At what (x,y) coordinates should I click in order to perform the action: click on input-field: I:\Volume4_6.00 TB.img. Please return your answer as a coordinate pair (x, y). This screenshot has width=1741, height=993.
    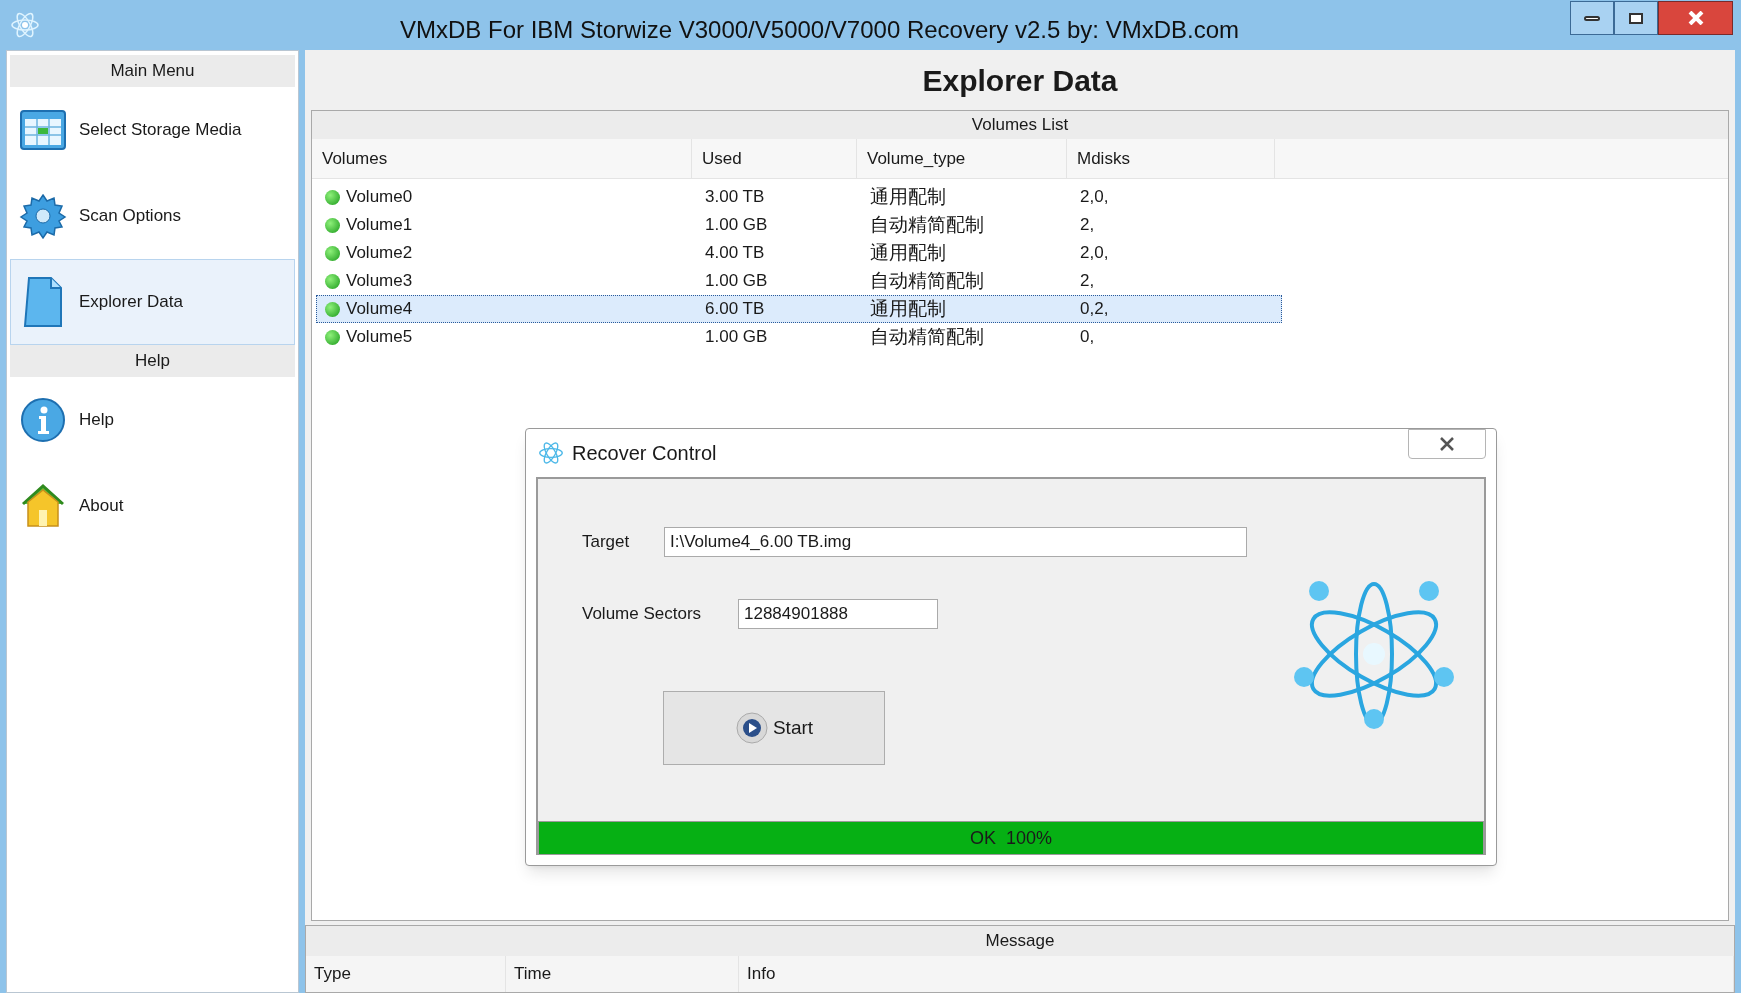
    Looking at the image, I should click on (955, 542).